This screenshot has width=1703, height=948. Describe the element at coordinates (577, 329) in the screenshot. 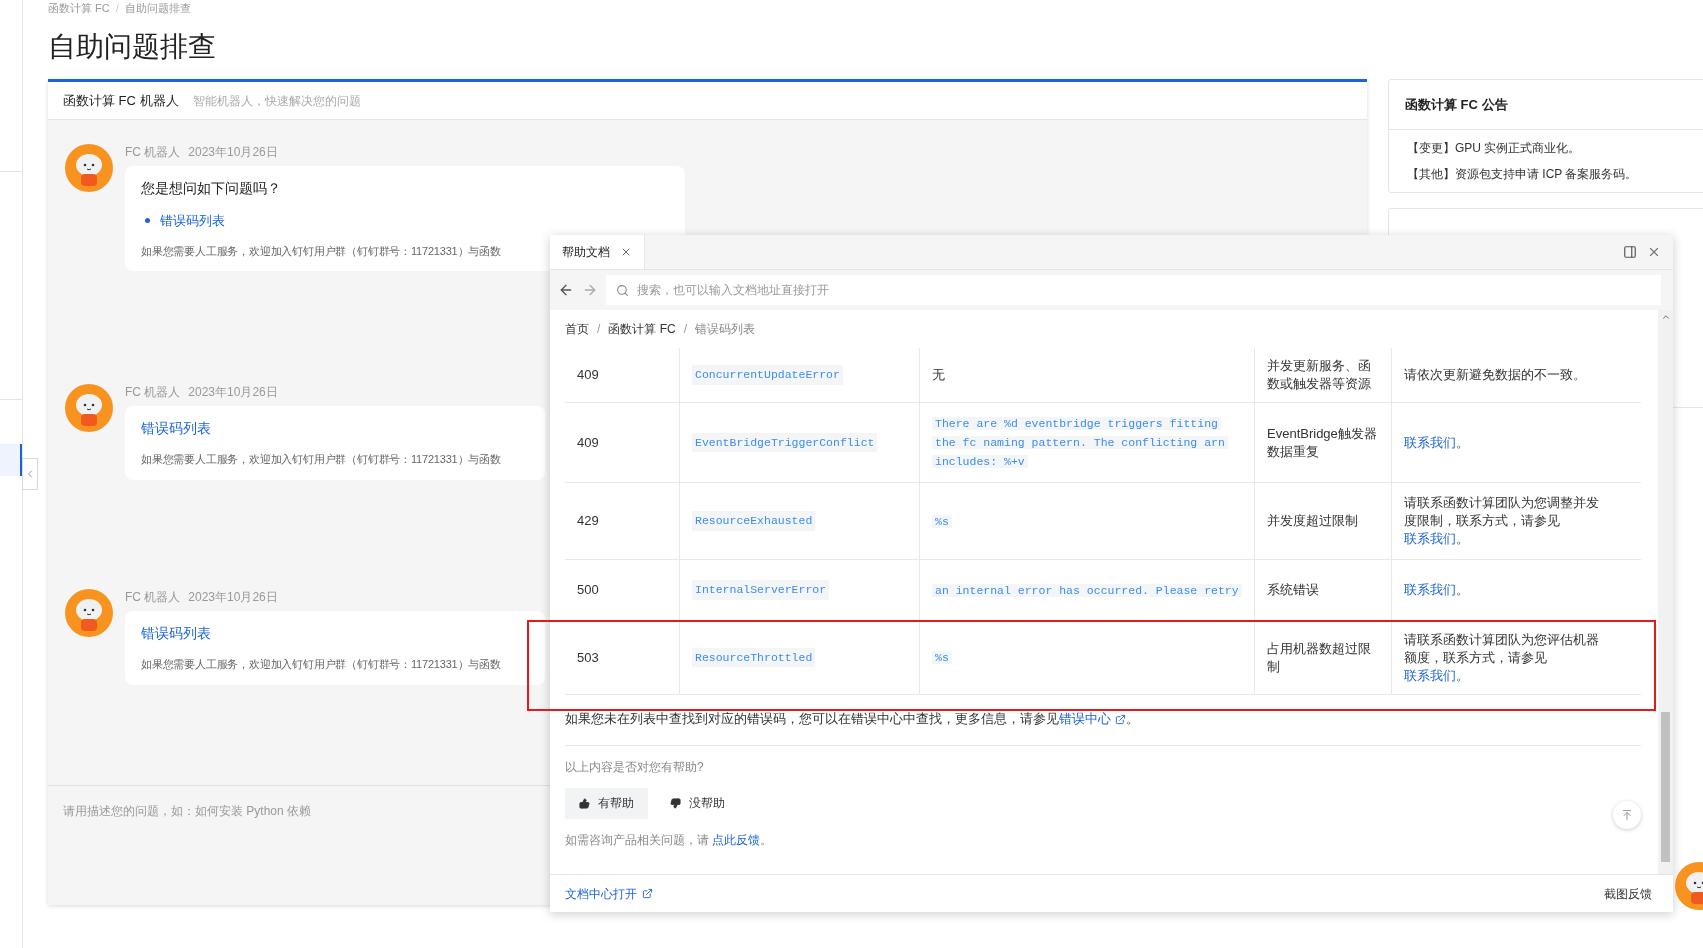

I see `breadcrumb-link: 首页` at that location.